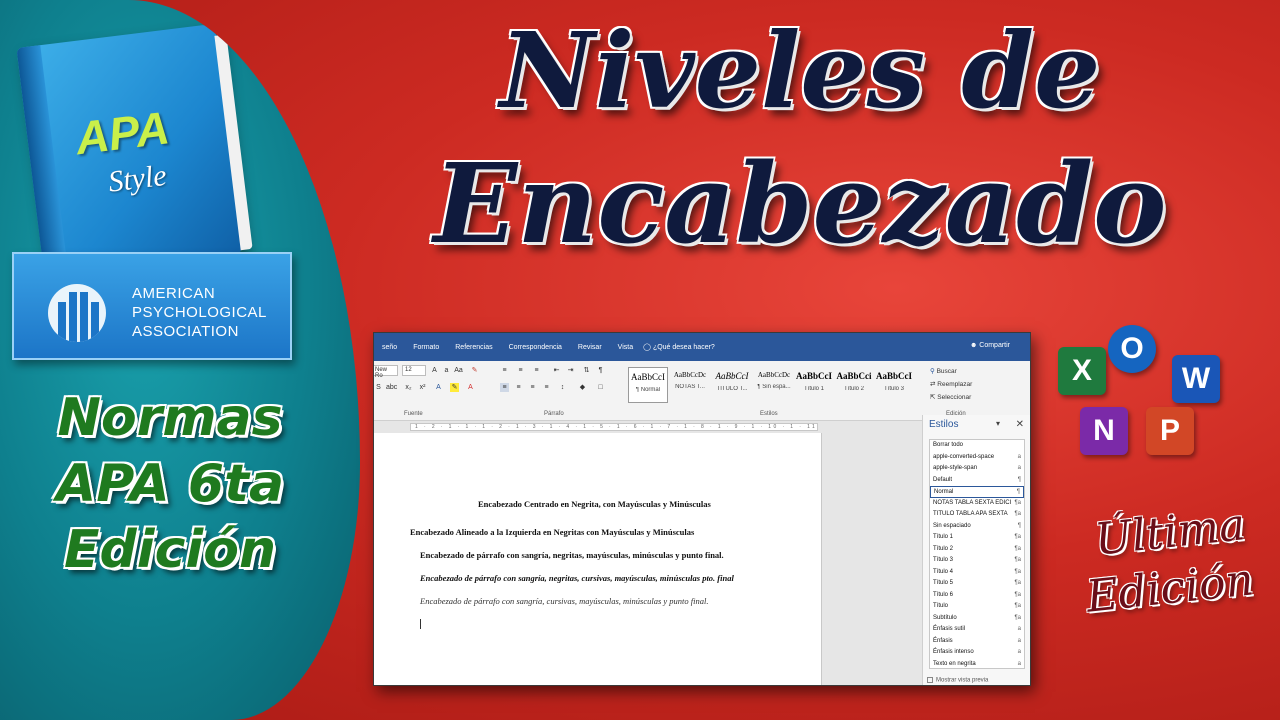 The width and height of the screenshot is (1280, 720). Describe the element at coordinates (408, 387) in the screenshot. I see `subscript-icon: x₂` at that location.